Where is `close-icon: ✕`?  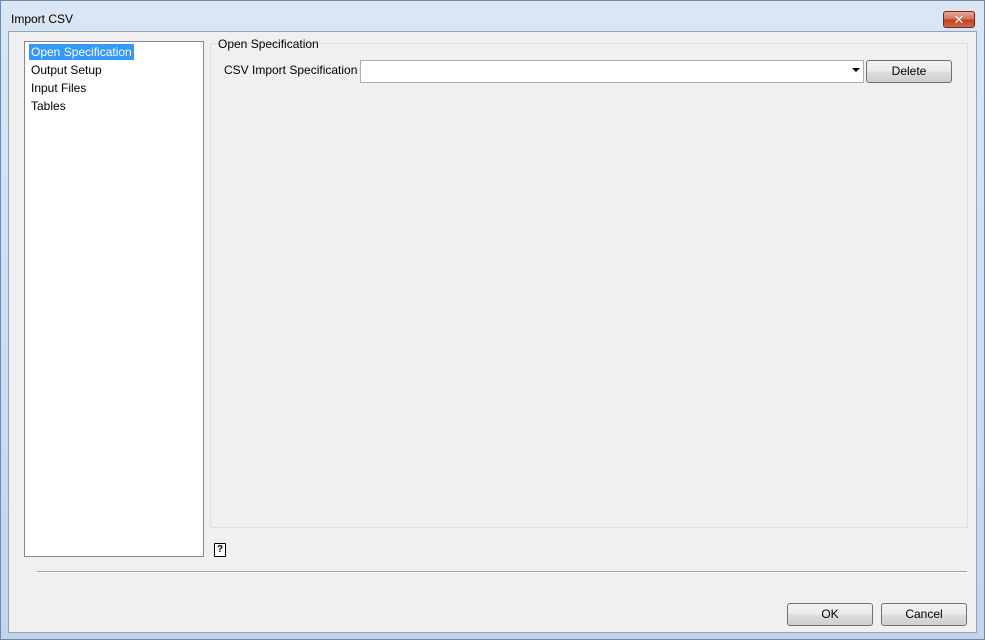
close-icon: ✕ is located at coordinates (959, 19).